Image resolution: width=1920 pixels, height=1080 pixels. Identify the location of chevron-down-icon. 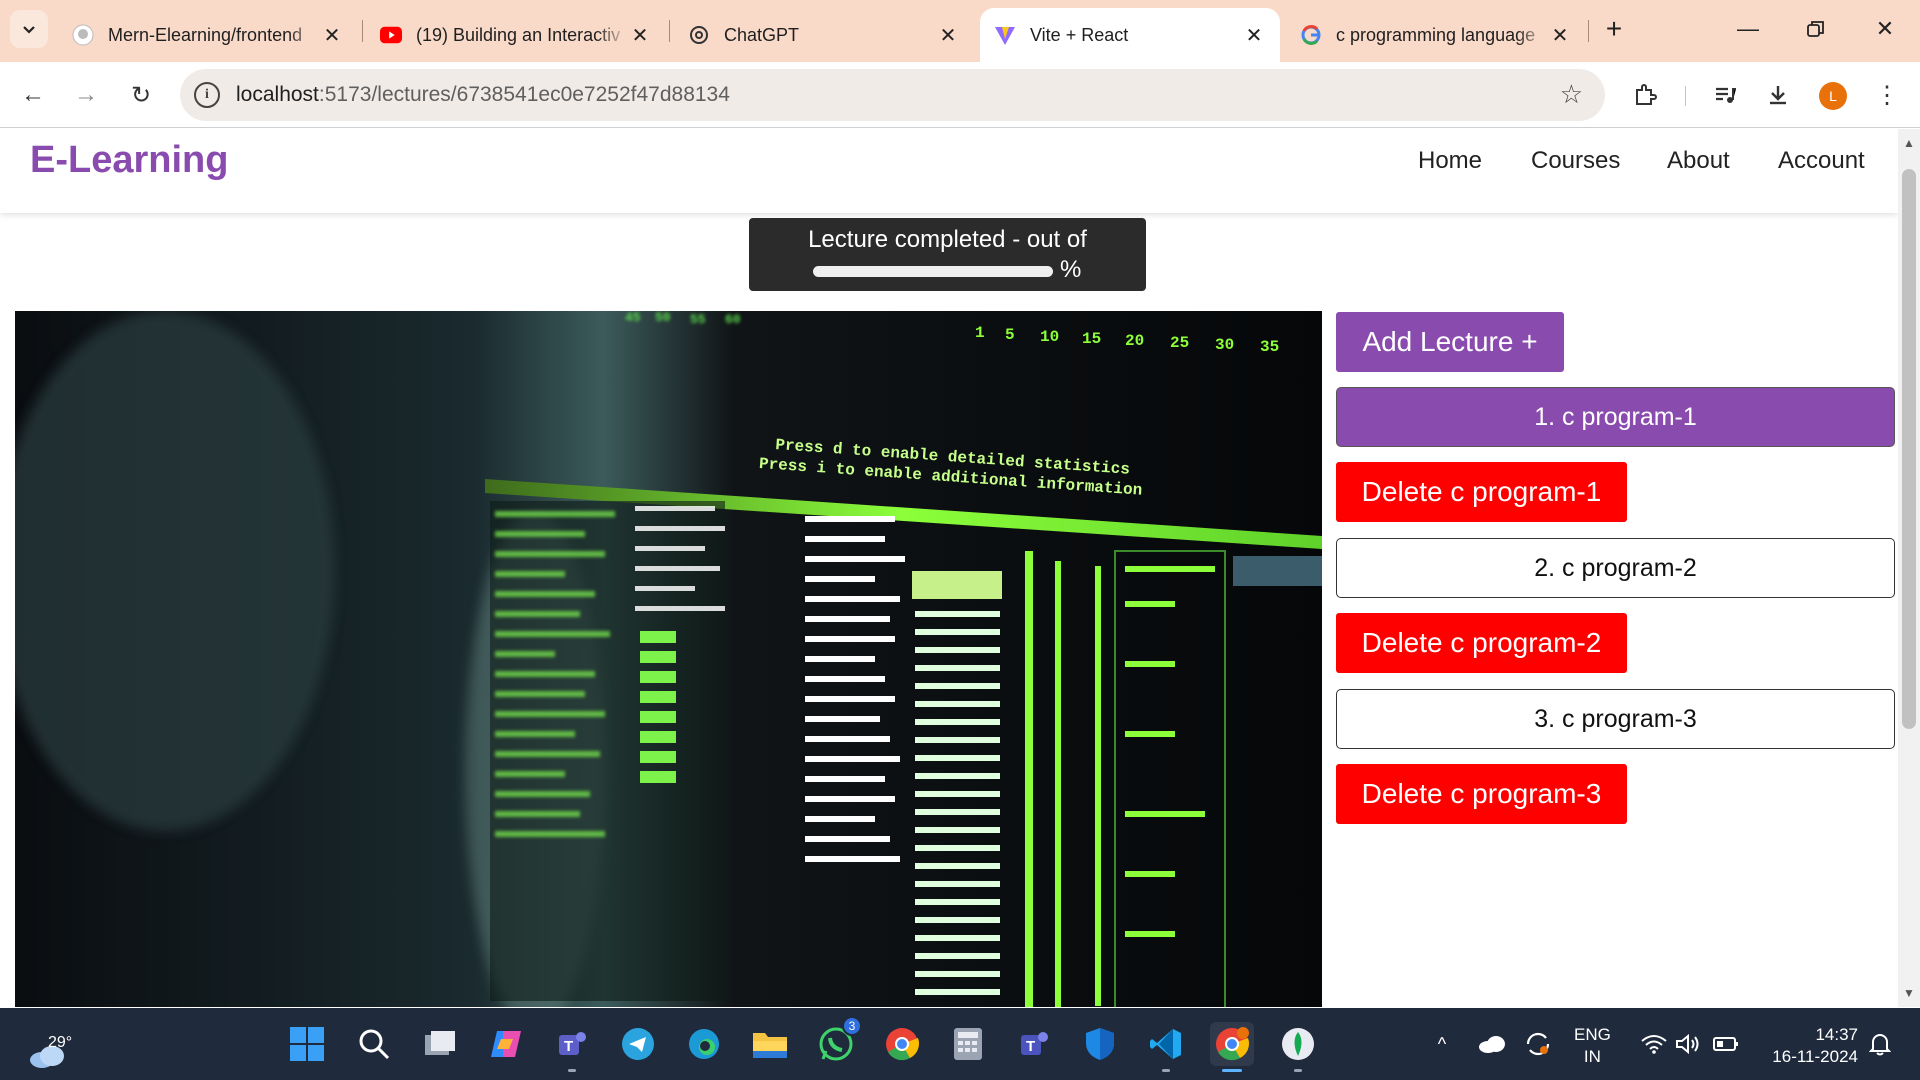
(29, 30).